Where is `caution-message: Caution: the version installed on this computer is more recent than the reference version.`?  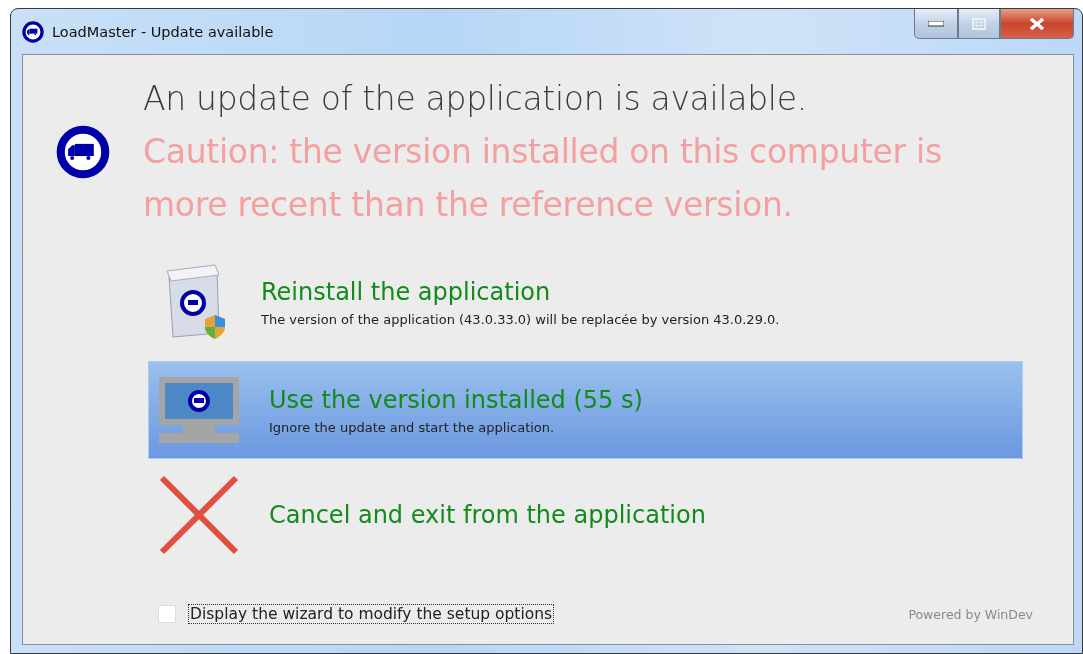
caution-message: Caution: the version installed on this computer is more recent than the reference version. is located at coordinates (543, 178).